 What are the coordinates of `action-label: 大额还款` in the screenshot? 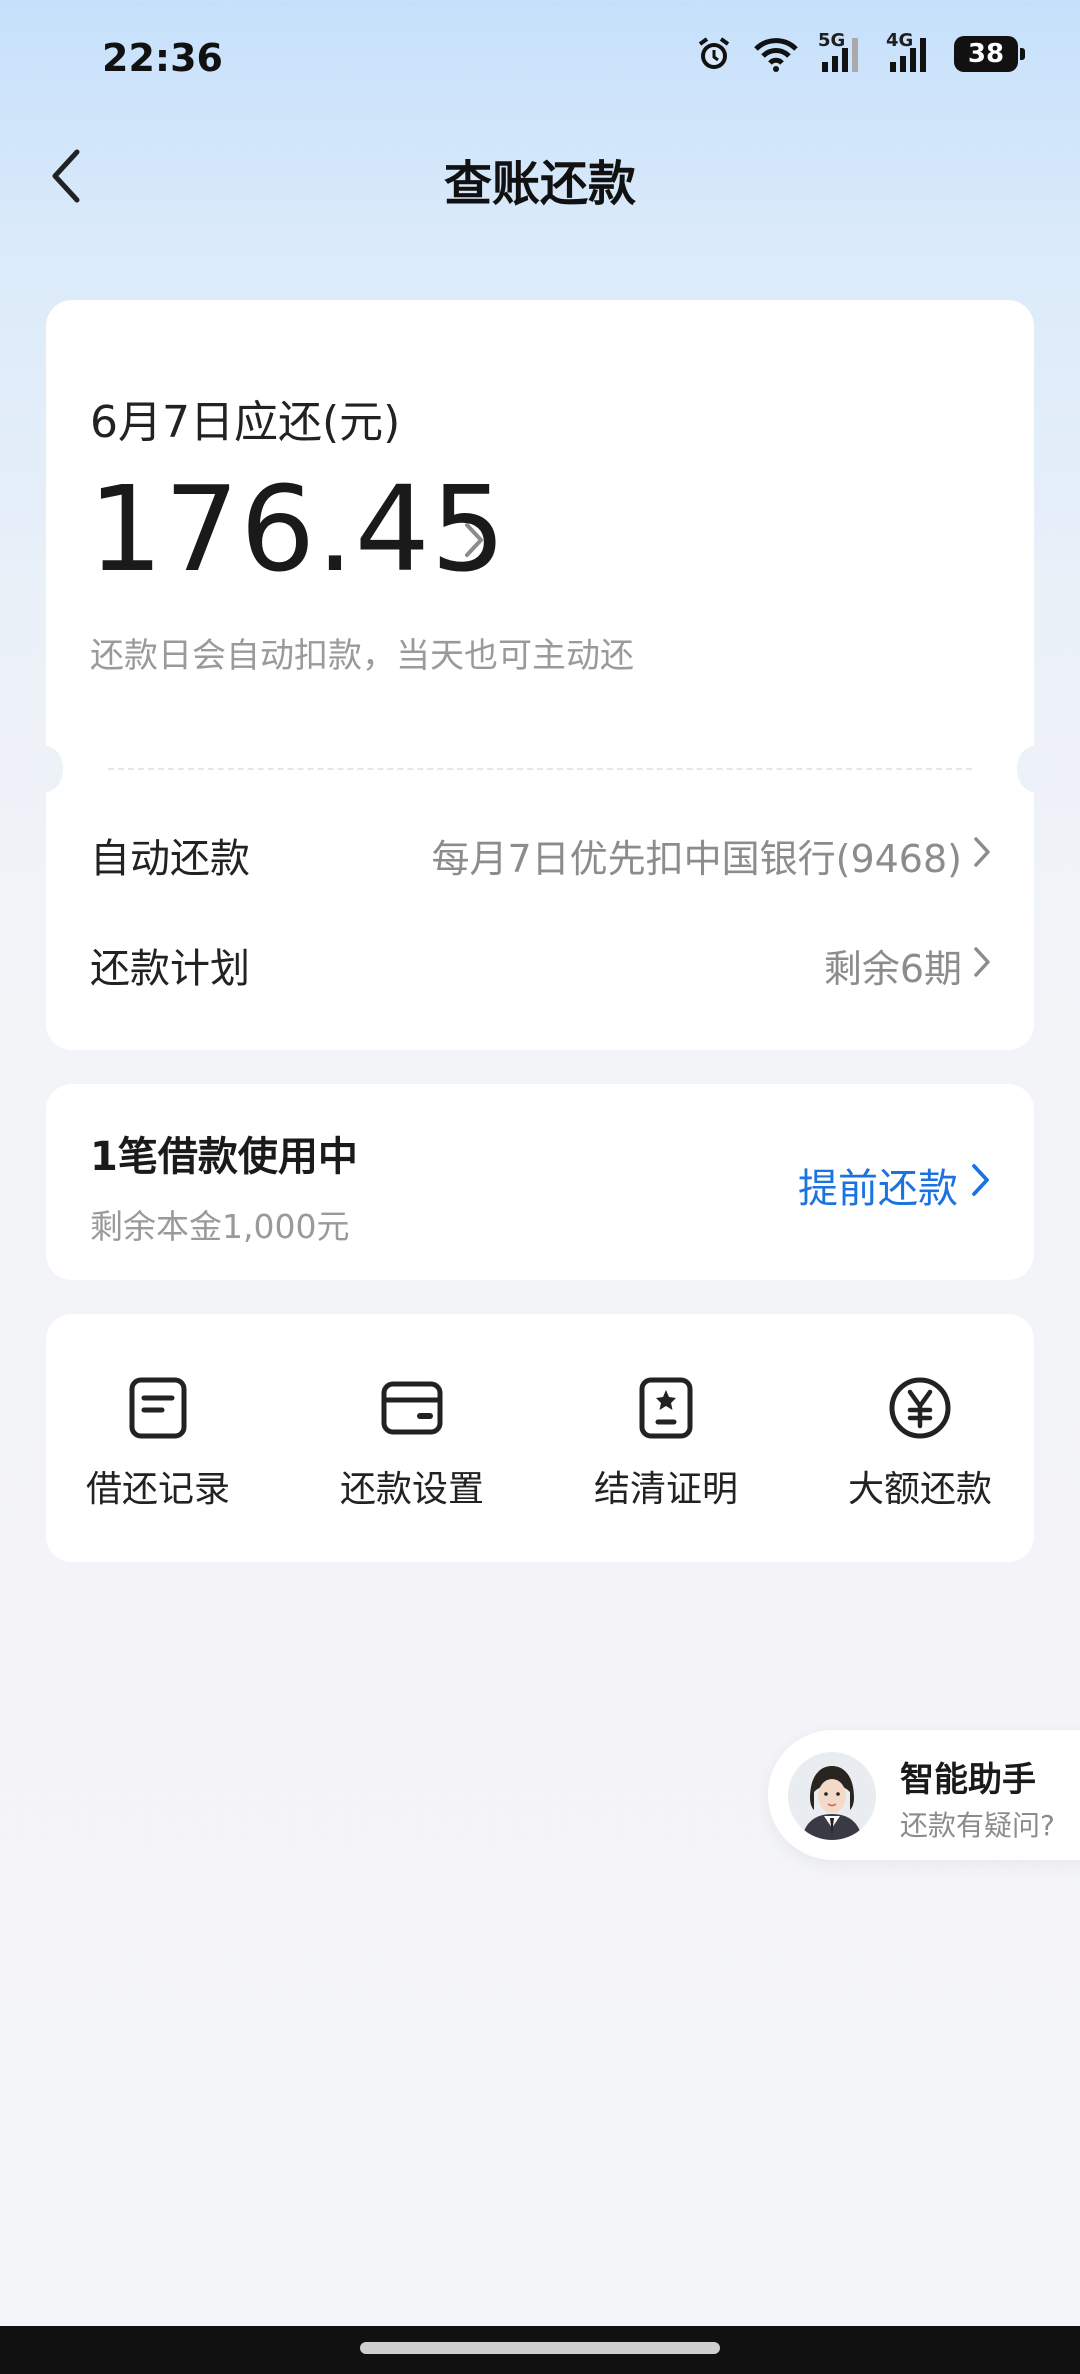 It's located at (919, 1489).